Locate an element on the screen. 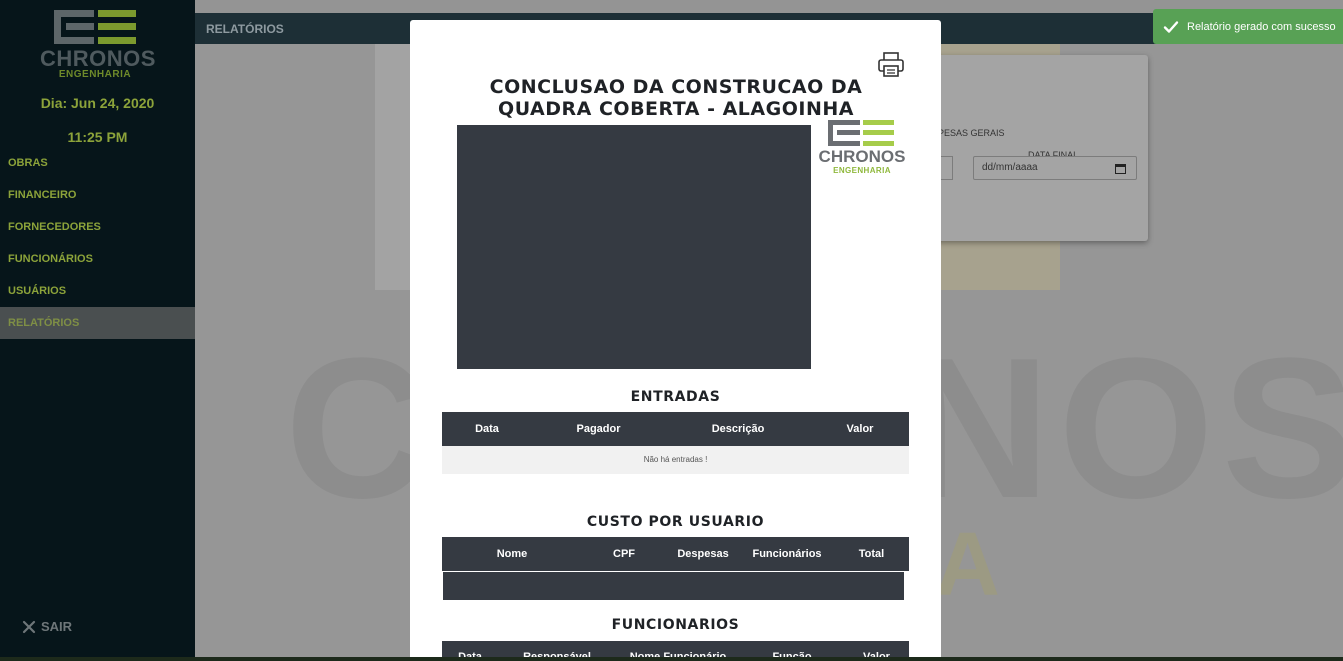  custo-table: Nome CPF Despesas Funcionários Total is located at coordinates (675, 568).